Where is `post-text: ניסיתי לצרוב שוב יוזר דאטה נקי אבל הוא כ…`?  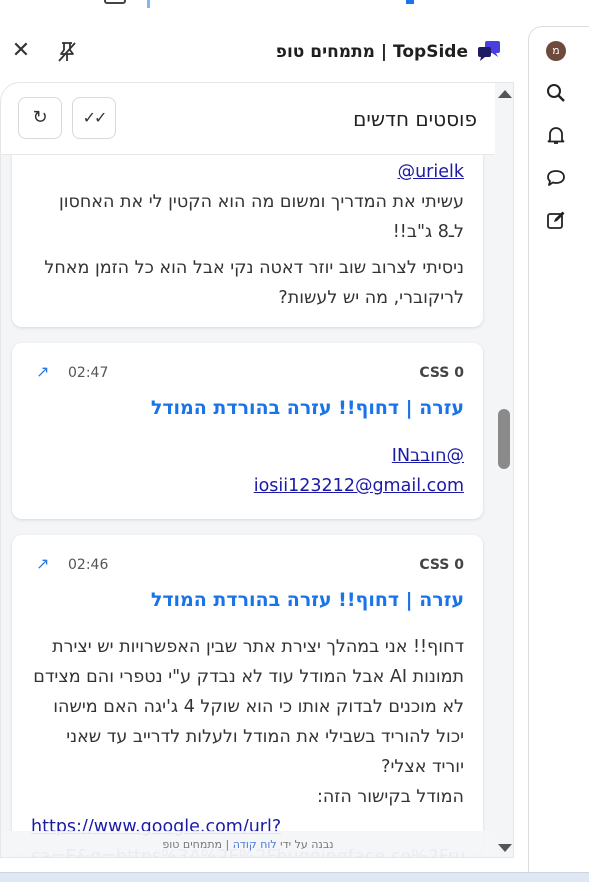
post-text: ניסיתי לצרוב שוב יוזר דאטה נקי אבל הוא כ… is located at coordinates (254, 283).